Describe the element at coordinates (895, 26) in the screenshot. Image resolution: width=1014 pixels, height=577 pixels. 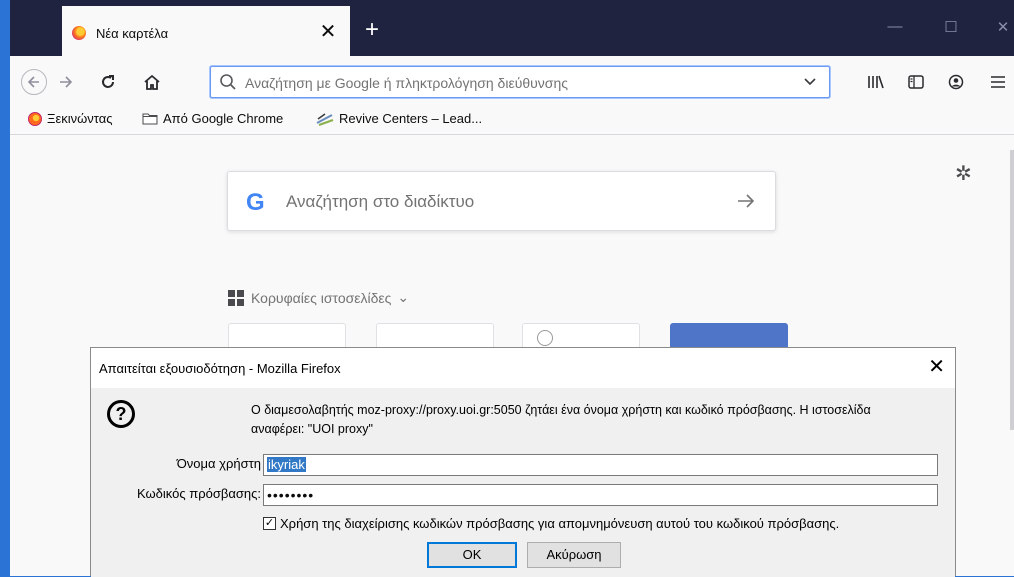
I see `minimize-icon: —` at that location.